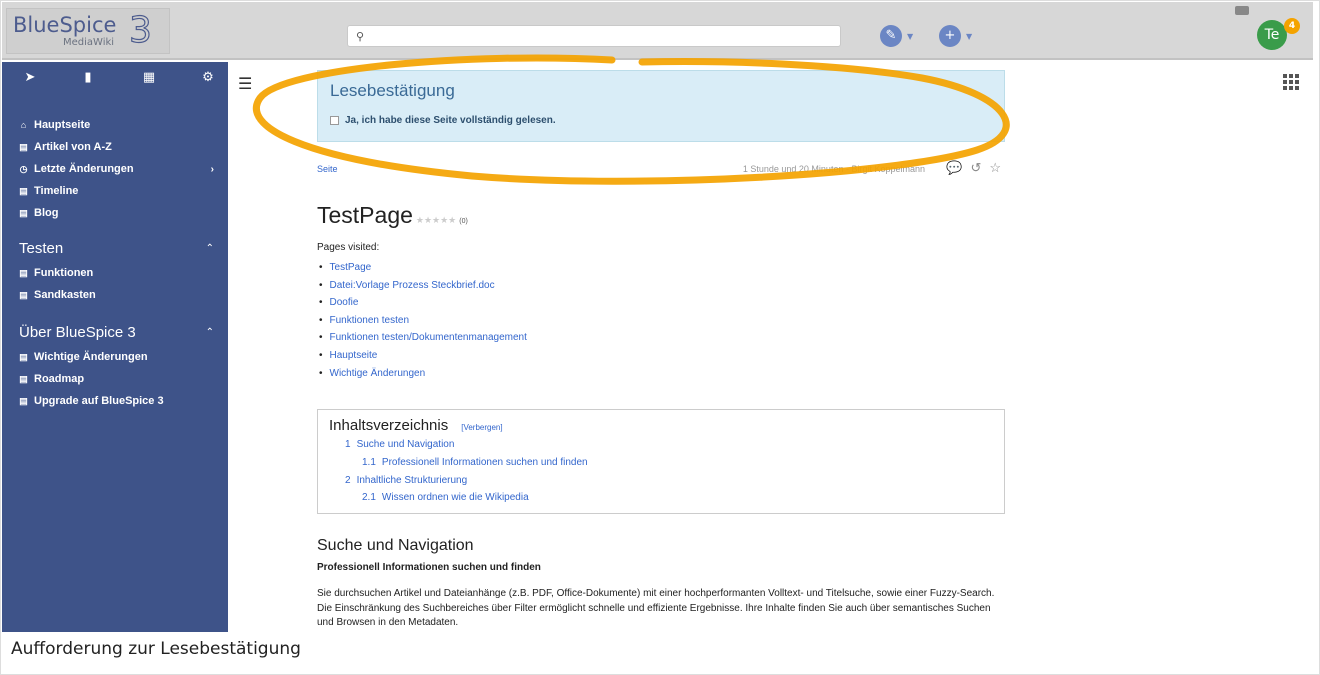  I want to click on toc-title: Inhaltsverzeichnis, so click(389, 425).